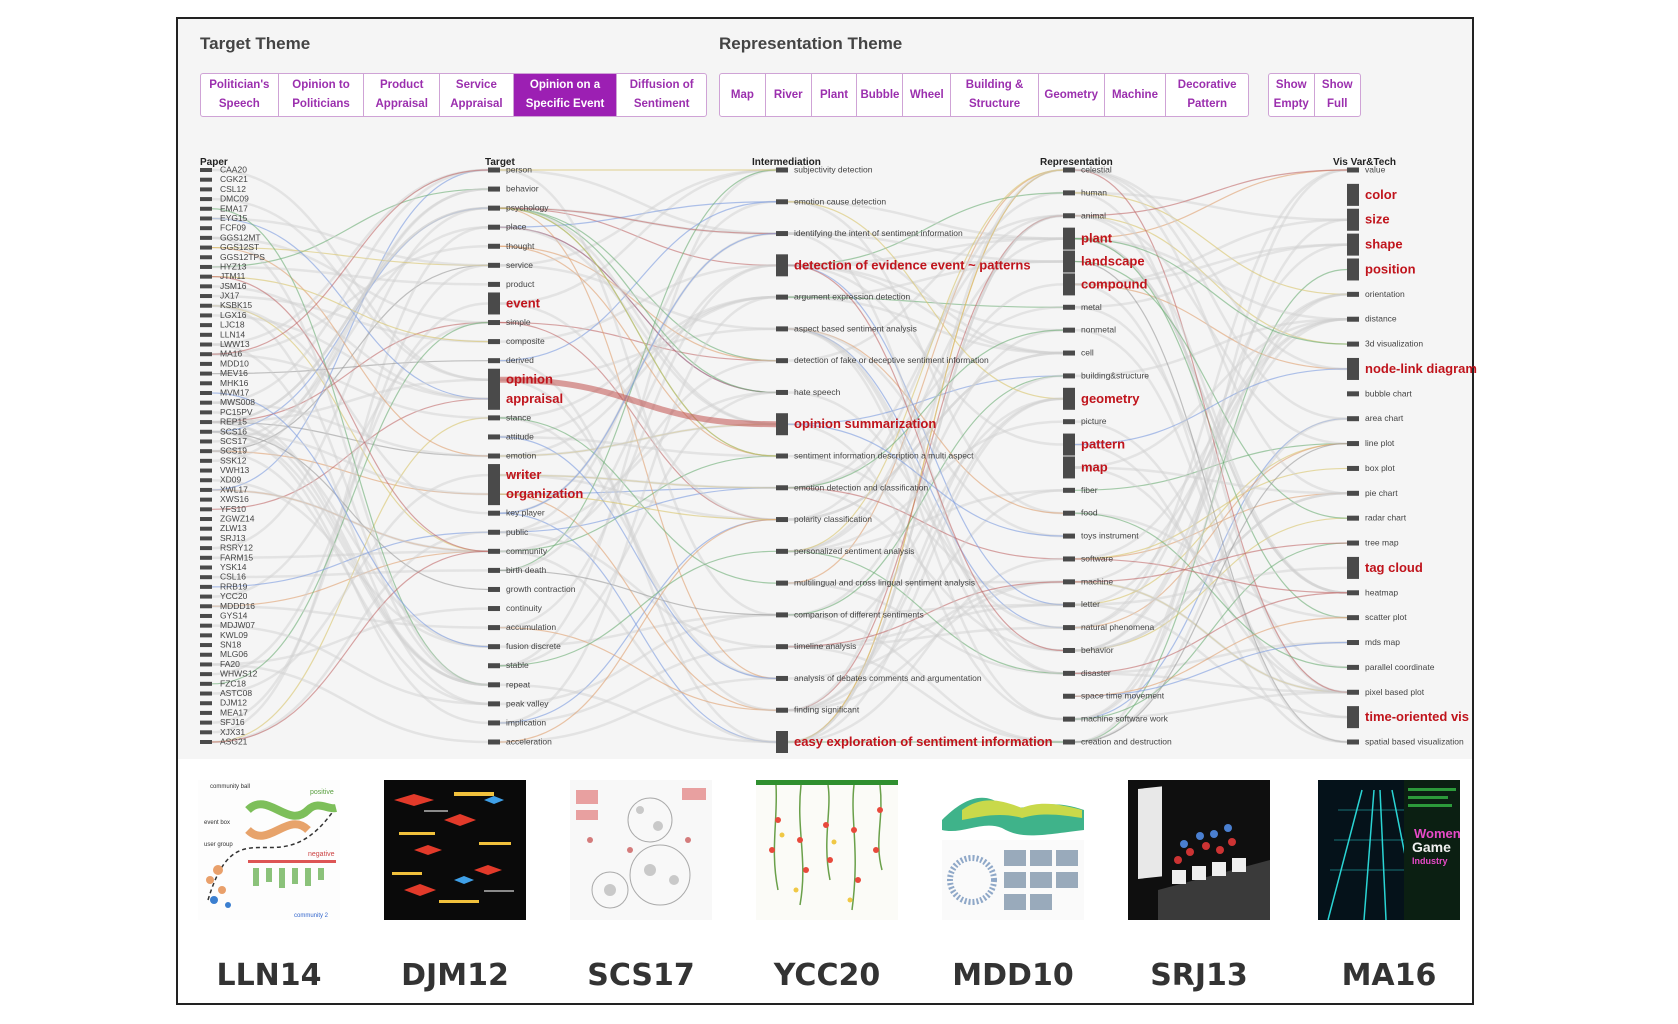 The width and height of the screenshot is (1678, 1024). What do you see at coordinates (1199, 850) in the screenshot?
I see `thumbnail-srj13` at bounding box center [1199, 850].